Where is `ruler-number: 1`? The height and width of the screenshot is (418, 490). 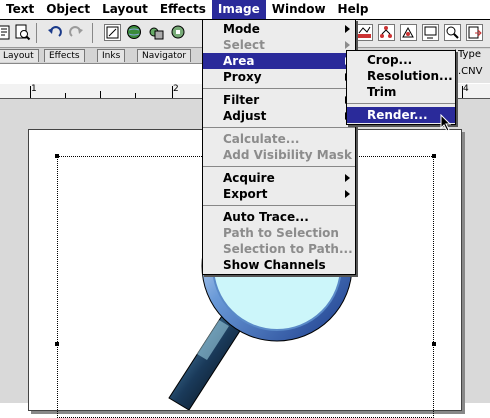
ruler-number: 1 is located at coordinates (34, 89).